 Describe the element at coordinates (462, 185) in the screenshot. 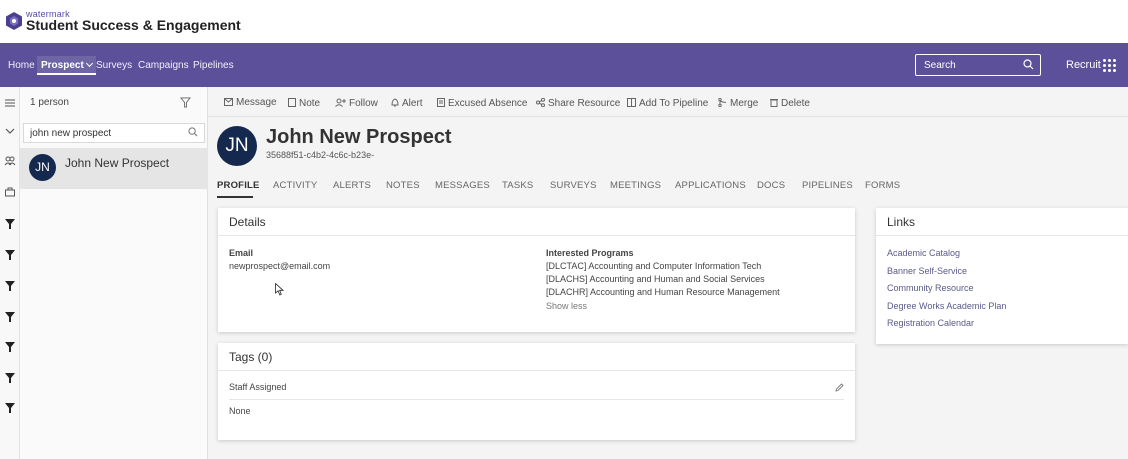

I see `tab-messages: MESSAGES` at that location.